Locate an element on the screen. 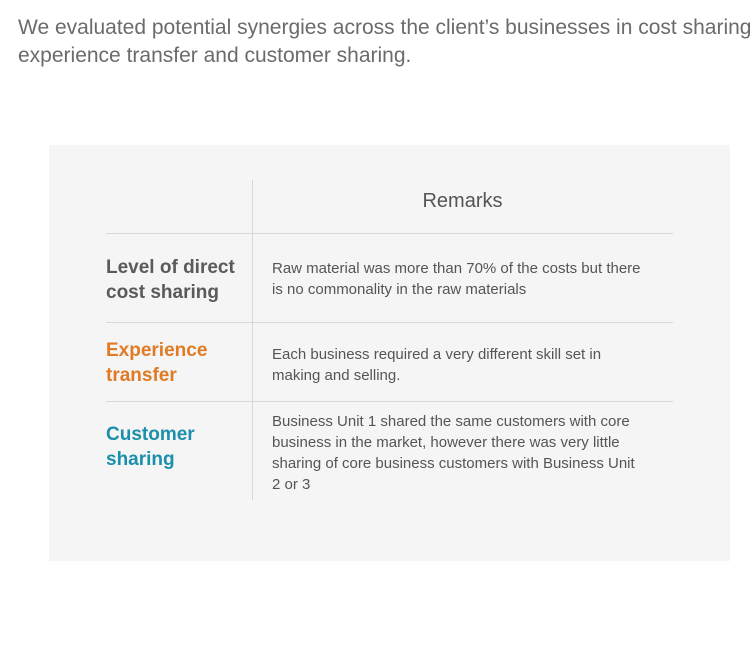 The height and width of the screenshot is (650, 751). remarks-header: Remarks is located at coordinates (462, 201).